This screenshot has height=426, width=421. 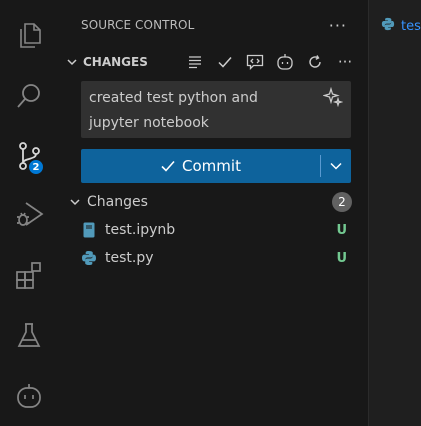 What do you see at coordinates (117, 202) in the screenshot?
I see `changes-group-label: Changes` at bounding box center [117, 202].